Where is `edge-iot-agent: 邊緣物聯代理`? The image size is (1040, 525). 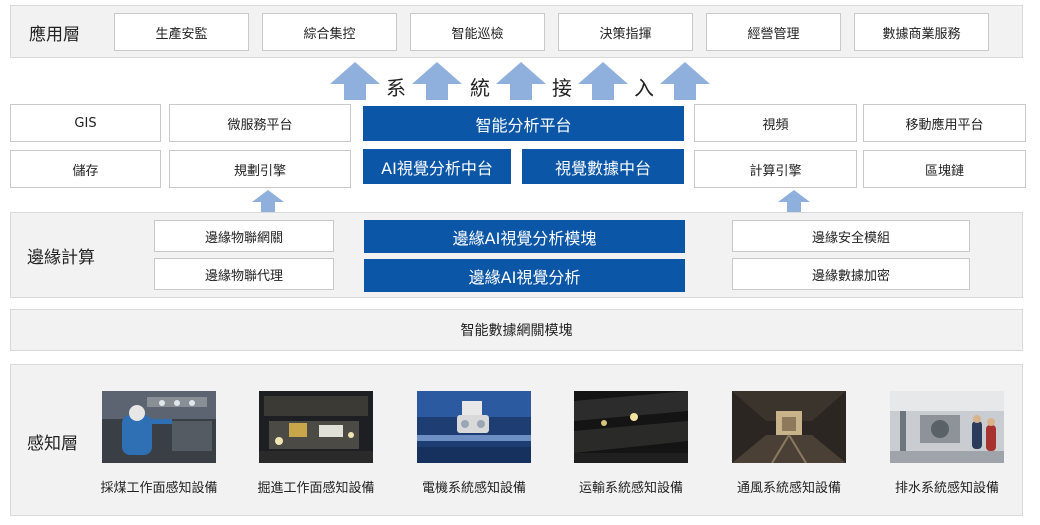 edge-iot-agent: 邊緣物聯代理 is located at coordinates (244, 274).